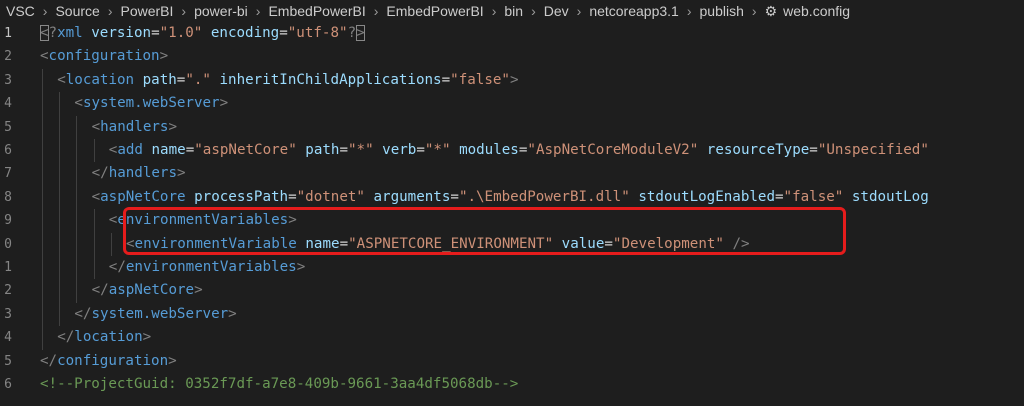  I want to click on breadcrumb-item: publish, so click(722, 11).